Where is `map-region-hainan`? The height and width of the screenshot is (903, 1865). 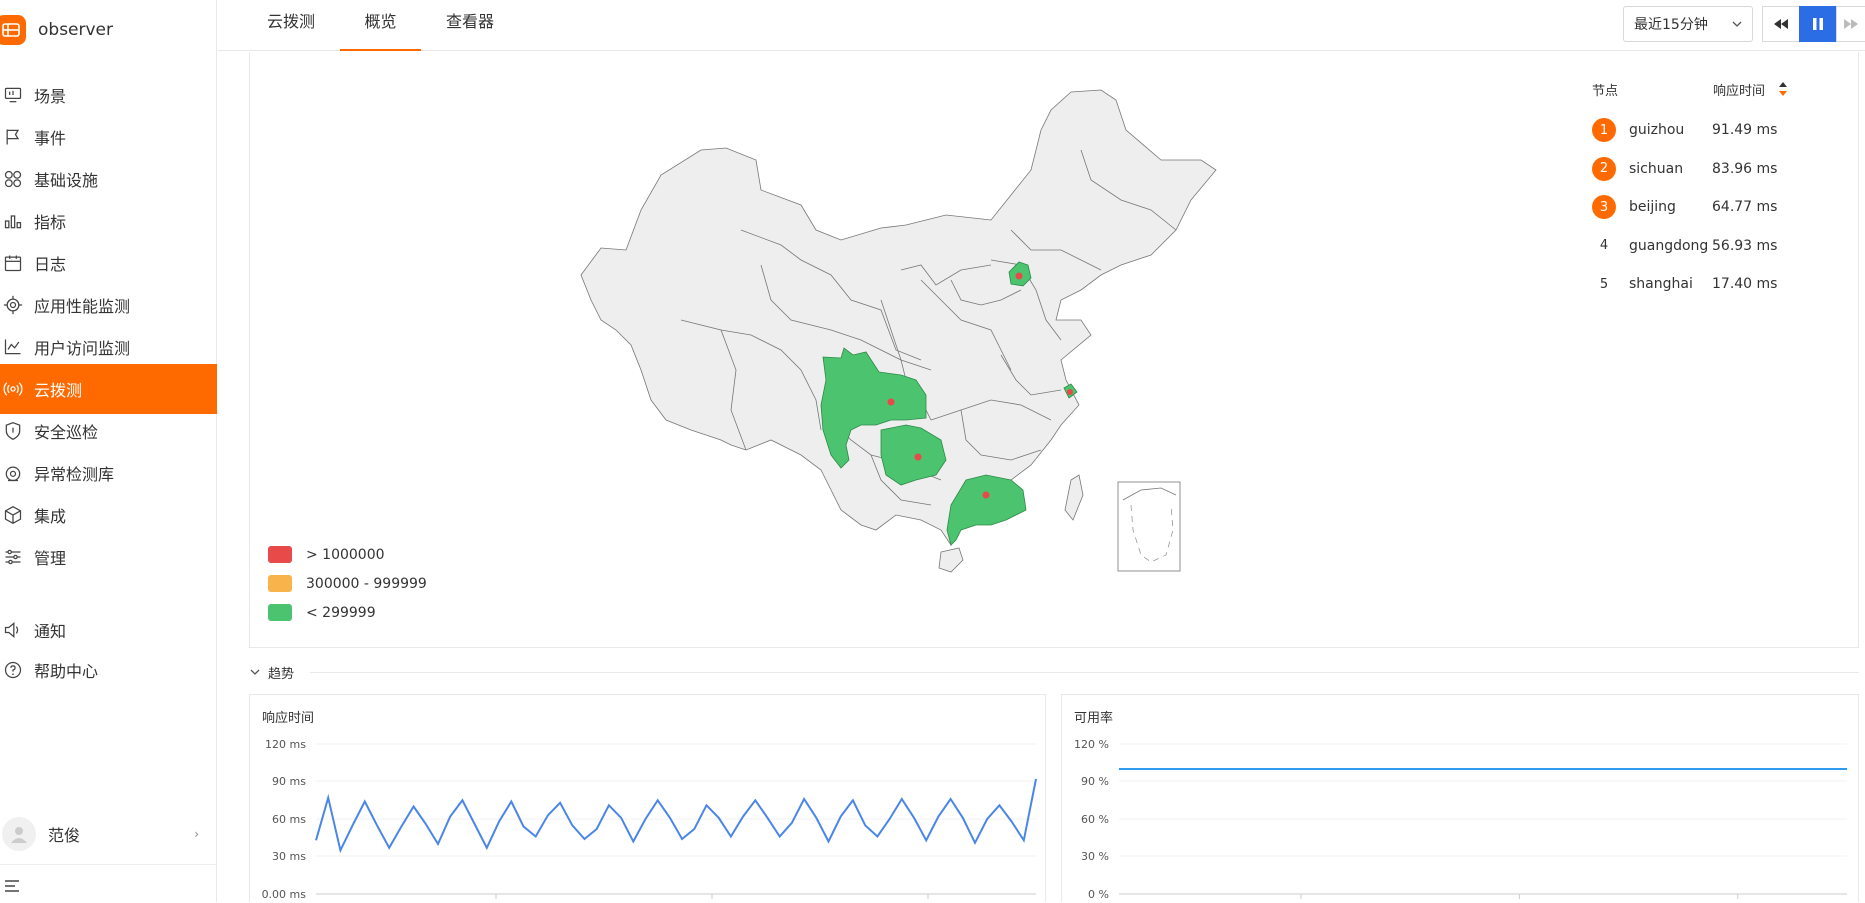 map-region-hainan is located at coordinates (951, 560).